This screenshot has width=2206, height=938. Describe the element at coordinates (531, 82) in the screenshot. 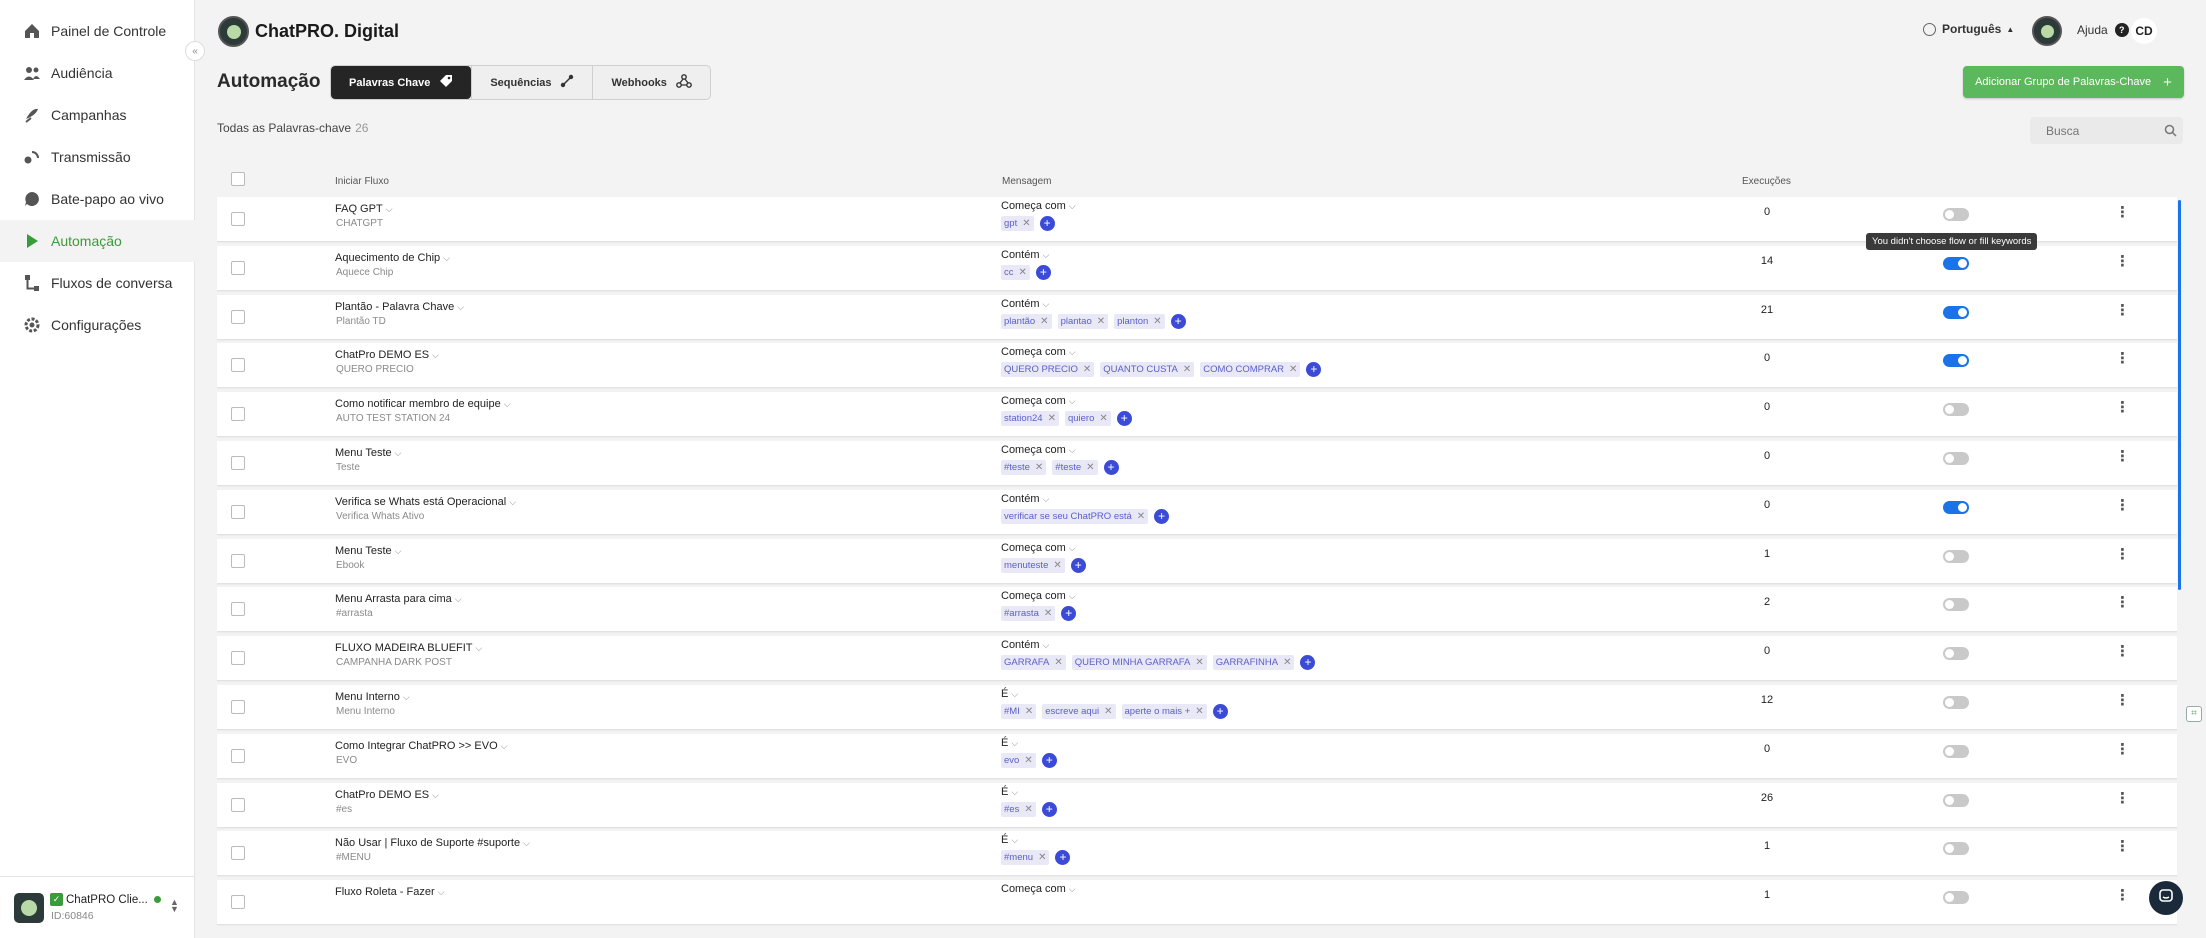

I see `tab-sequencias: Sequências` at that location.